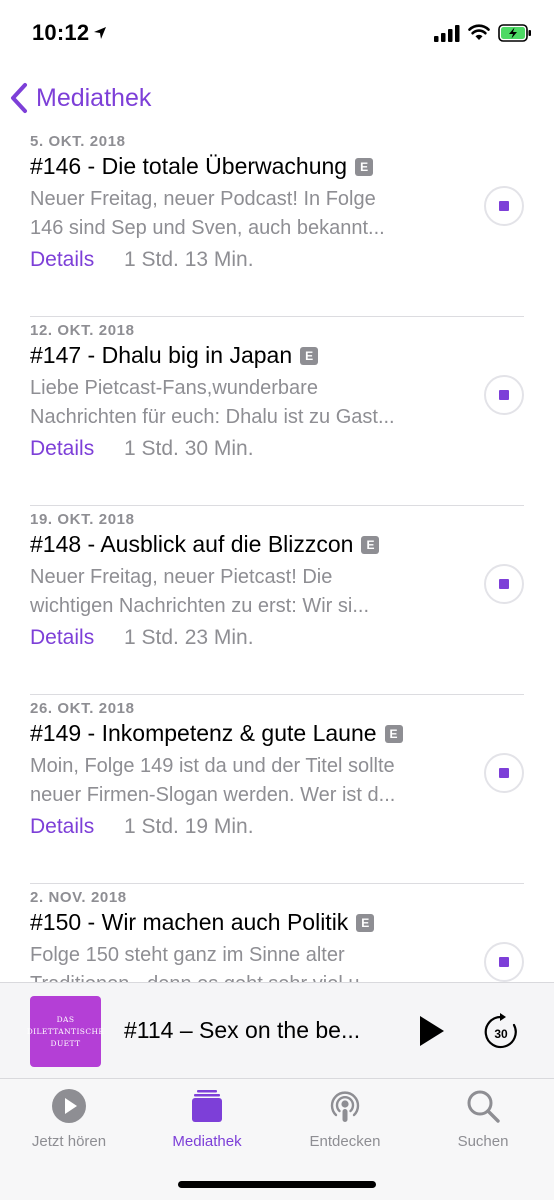  Describe the element at coordinates (189, 259) in the screenshot. I see `episode-duration: 1 Std. 13 Min.` at that location.